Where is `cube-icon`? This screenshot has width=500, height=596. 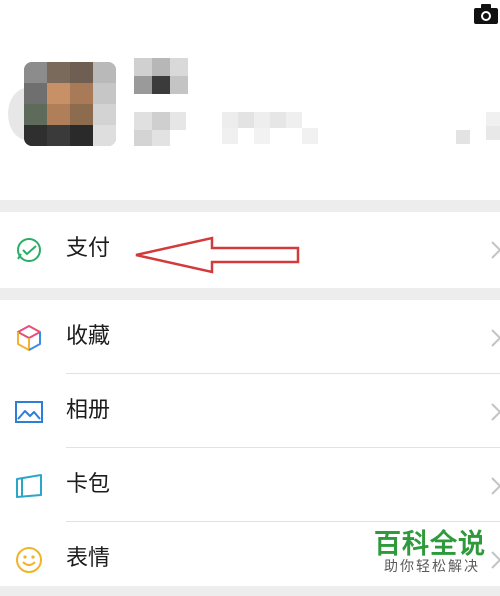
cube-icon is located at coordinates (29, 338).